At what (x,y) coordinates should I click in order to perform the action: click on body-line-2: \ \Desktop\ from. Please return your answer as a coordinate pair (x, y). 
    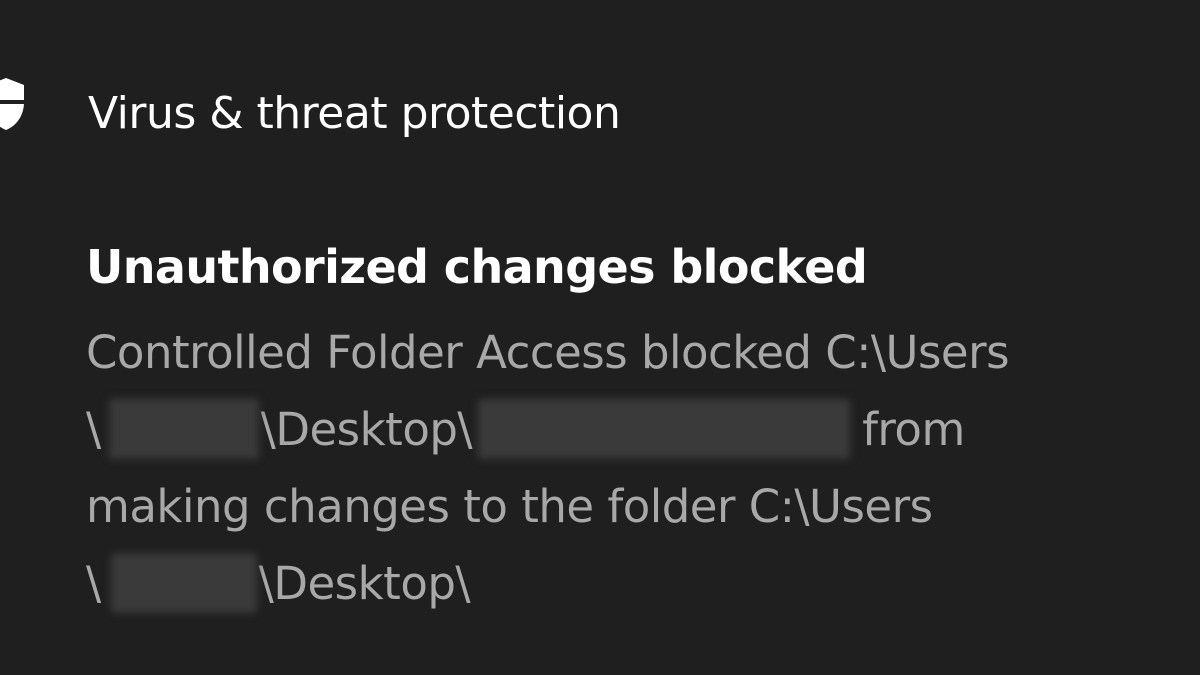
    Looking at the image, I should click on (631, 429).